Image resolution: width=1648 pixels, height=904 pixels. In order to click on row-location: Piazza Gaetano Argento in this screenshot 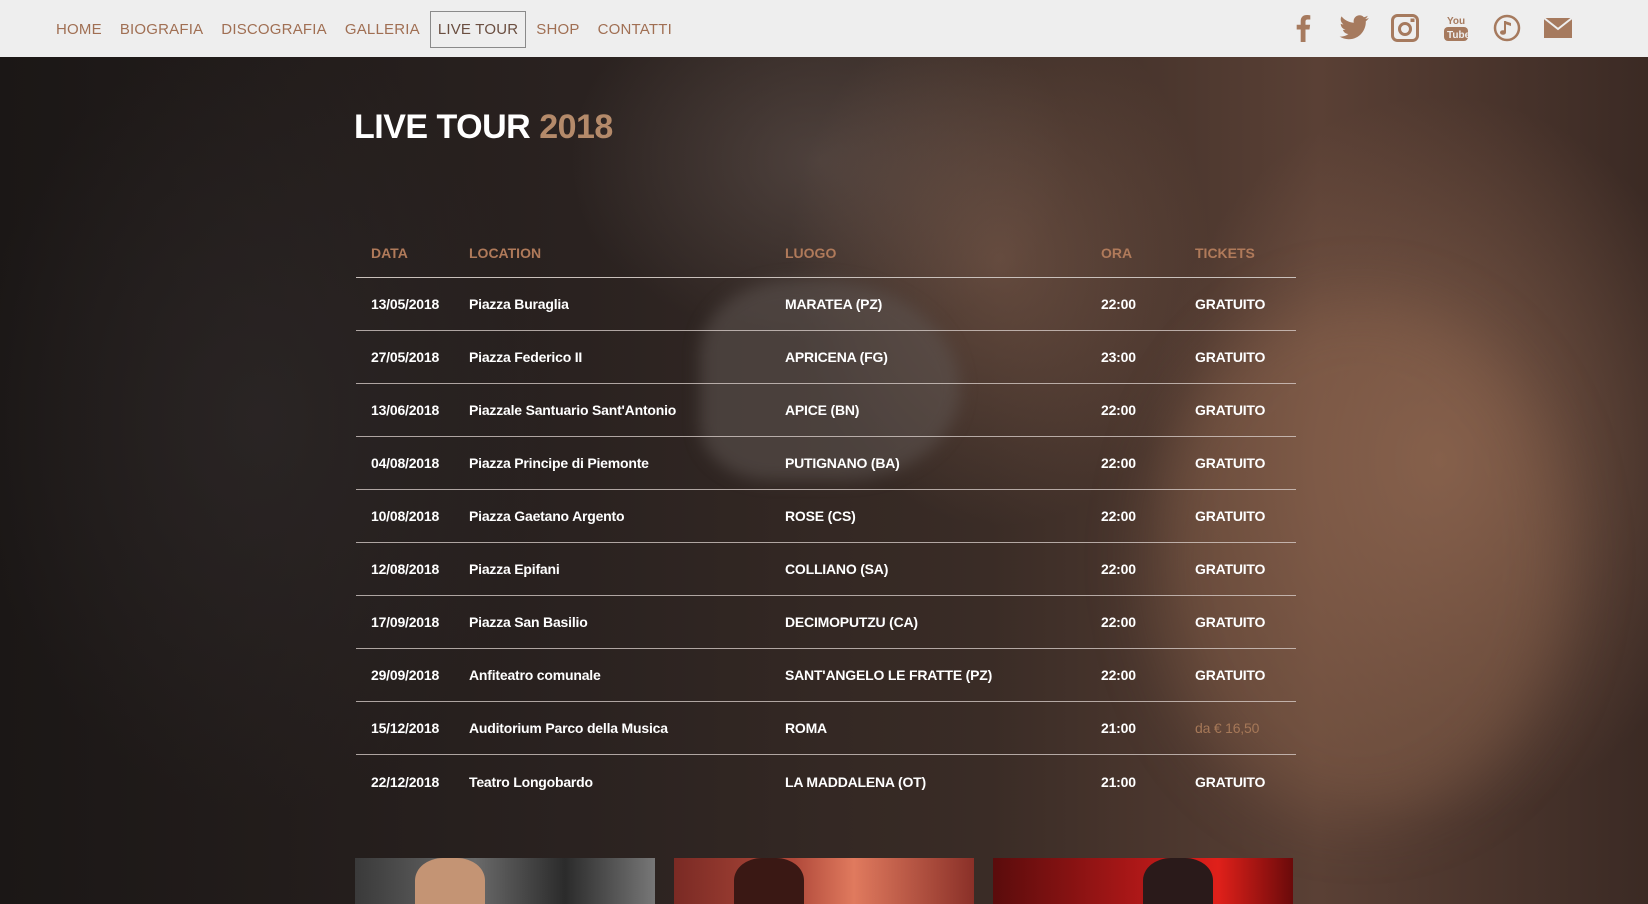, I will do `click(547, 516)`.